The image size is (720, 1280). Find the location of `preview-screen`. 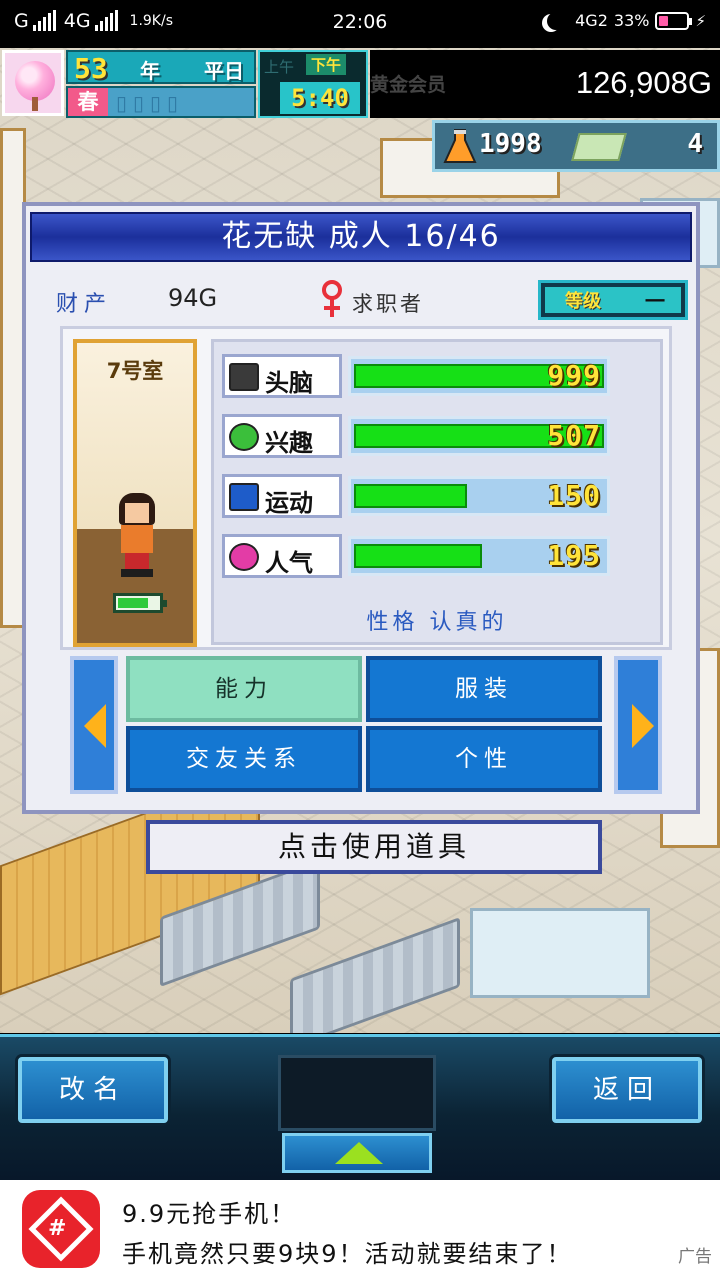

preview-screen is located at coordinates (357, 1093).